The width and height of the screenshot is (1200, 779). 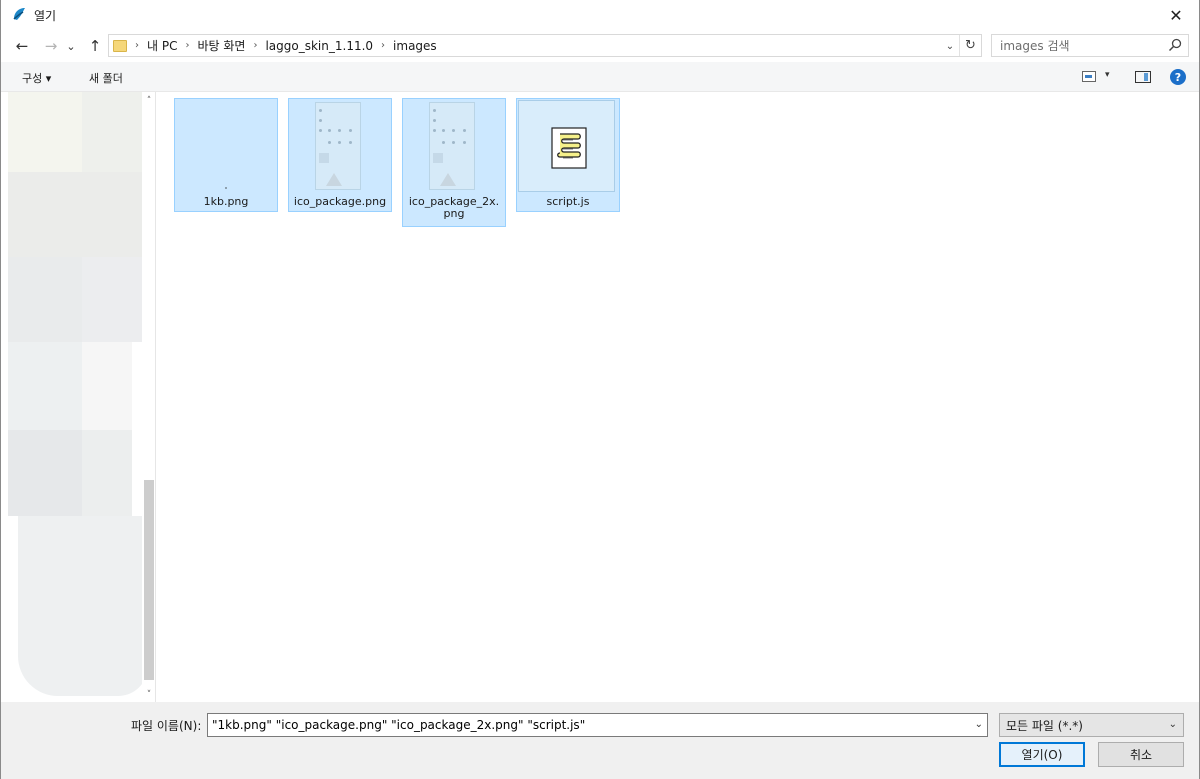 What do you see at coordinates (568, 201) in the screenshot?
I see `file-name-label: script.js` at bounding box center [568, 201].